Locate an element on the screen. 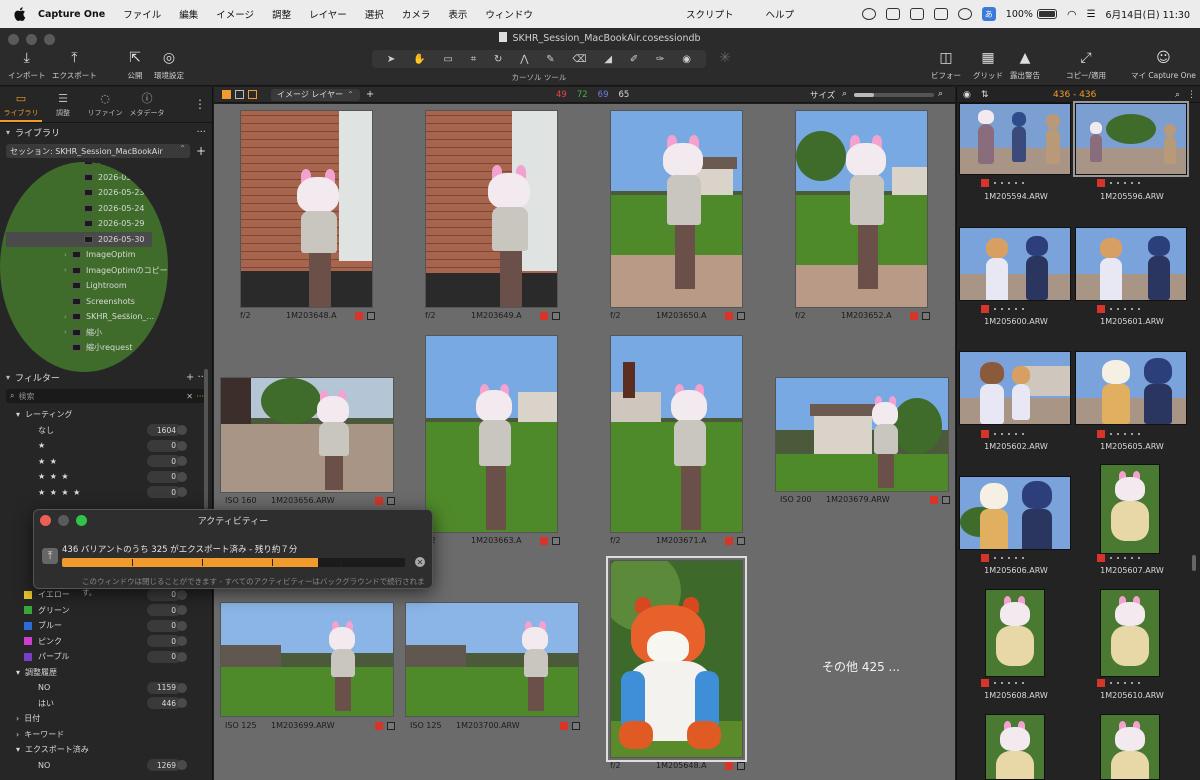 The image size is (1200, 780). filmstrip-view-icon is located at coordinates (252, 94).